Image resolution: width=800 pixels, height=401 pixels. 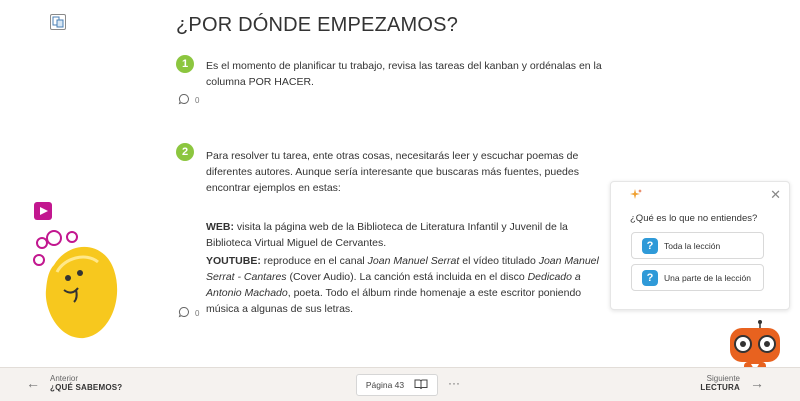 What do you see at coordinates (775, 195) in the screenshot?
I see `close-icon: ✕` at bounding box center [775, 195].